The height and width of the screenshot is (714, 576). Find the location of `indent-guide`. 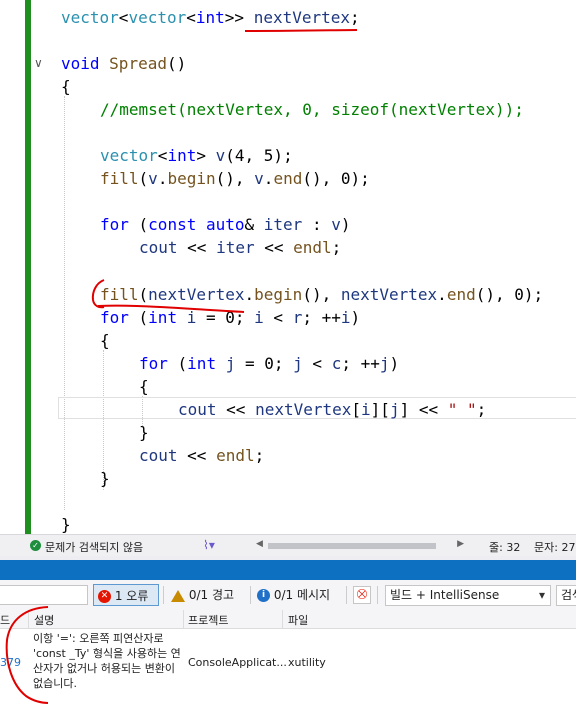

indent-guide is located at coordinates (64, 303).